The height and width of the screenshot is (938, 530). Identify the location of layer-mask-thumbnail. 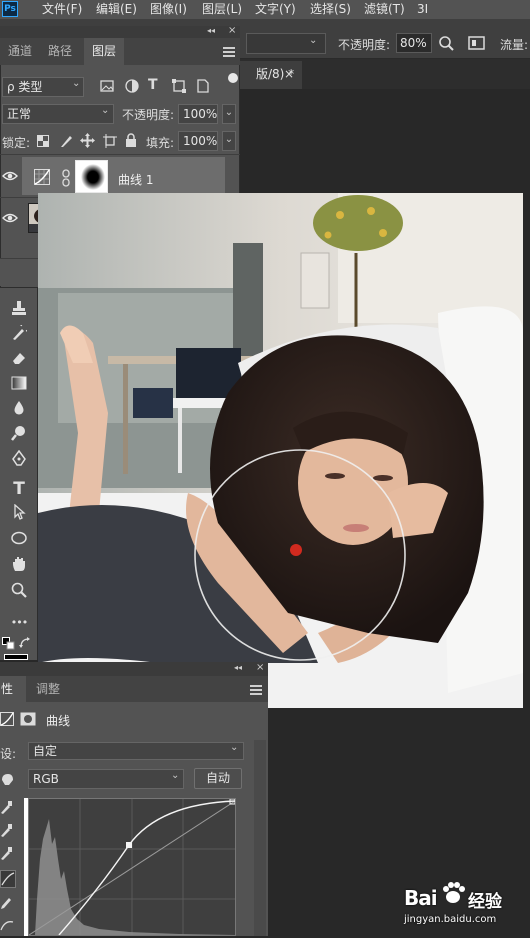
(91, 176).